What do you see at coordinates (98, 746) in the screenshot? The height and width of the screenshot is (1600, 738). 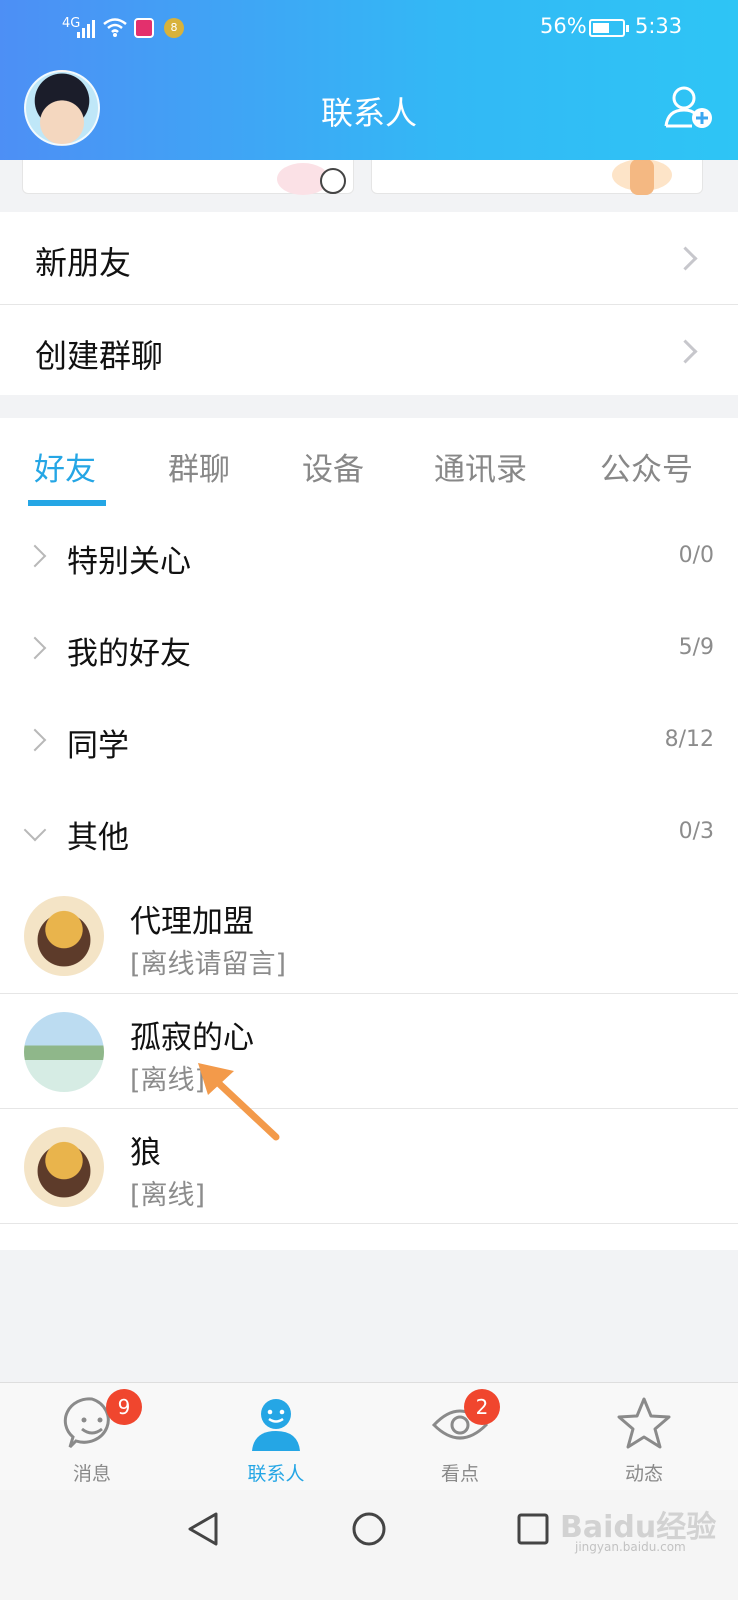 I see `group-label: 同学` at bounding box center [98, 746].